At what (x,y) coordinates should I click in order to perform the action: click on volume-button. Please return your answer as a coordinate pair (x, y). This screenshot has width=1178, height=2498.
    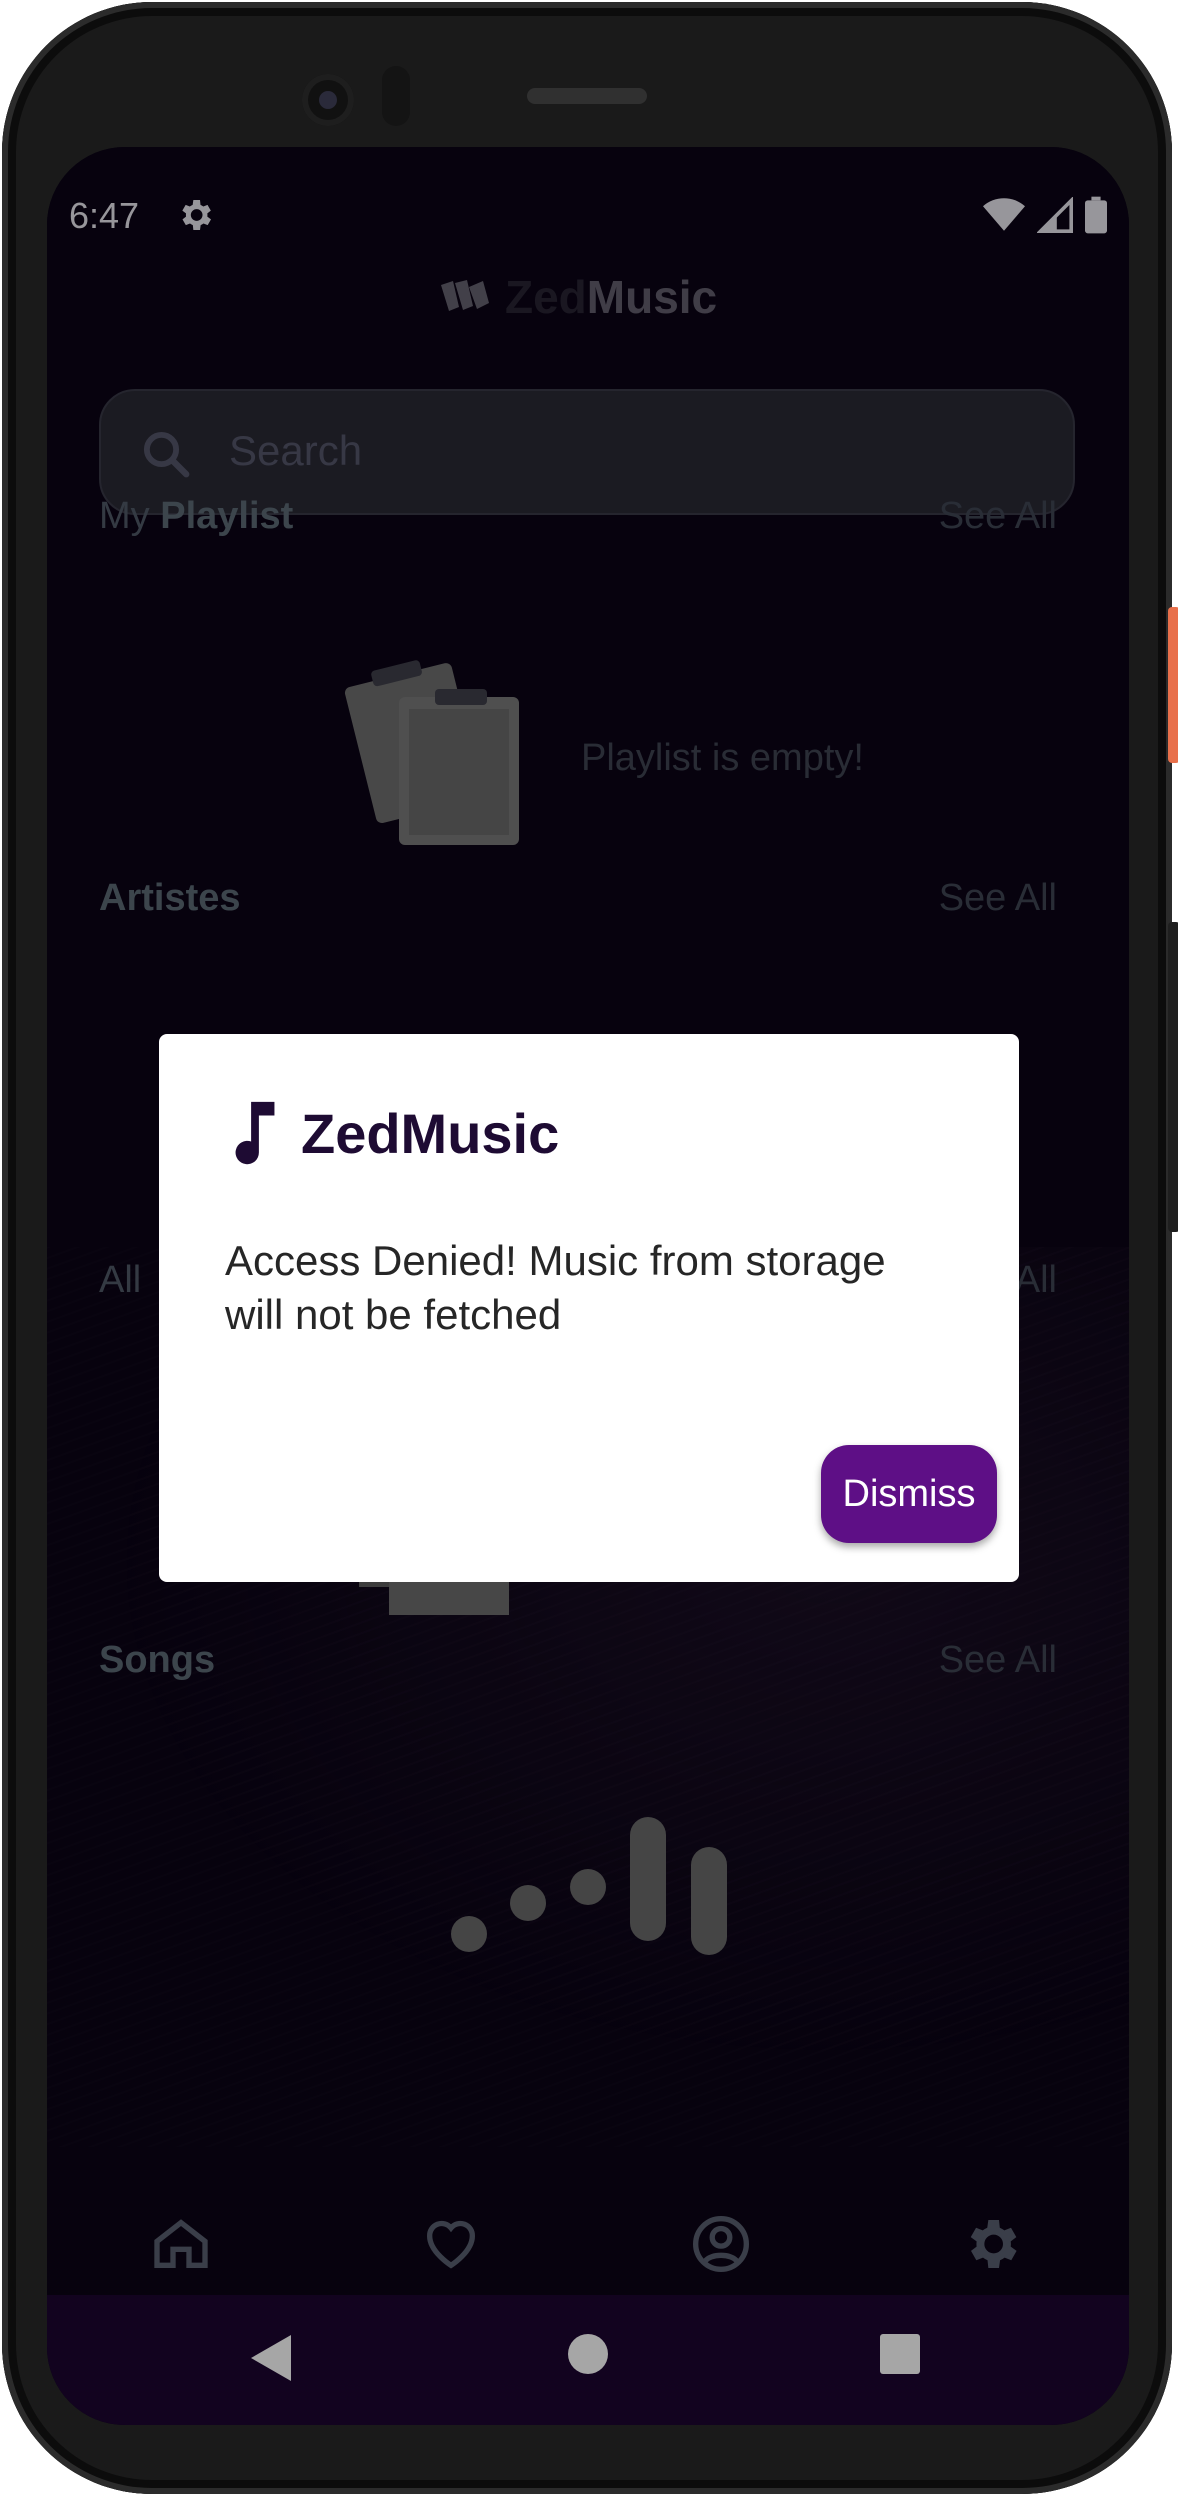
    Looking at the image, I should click on (1173, 1077).